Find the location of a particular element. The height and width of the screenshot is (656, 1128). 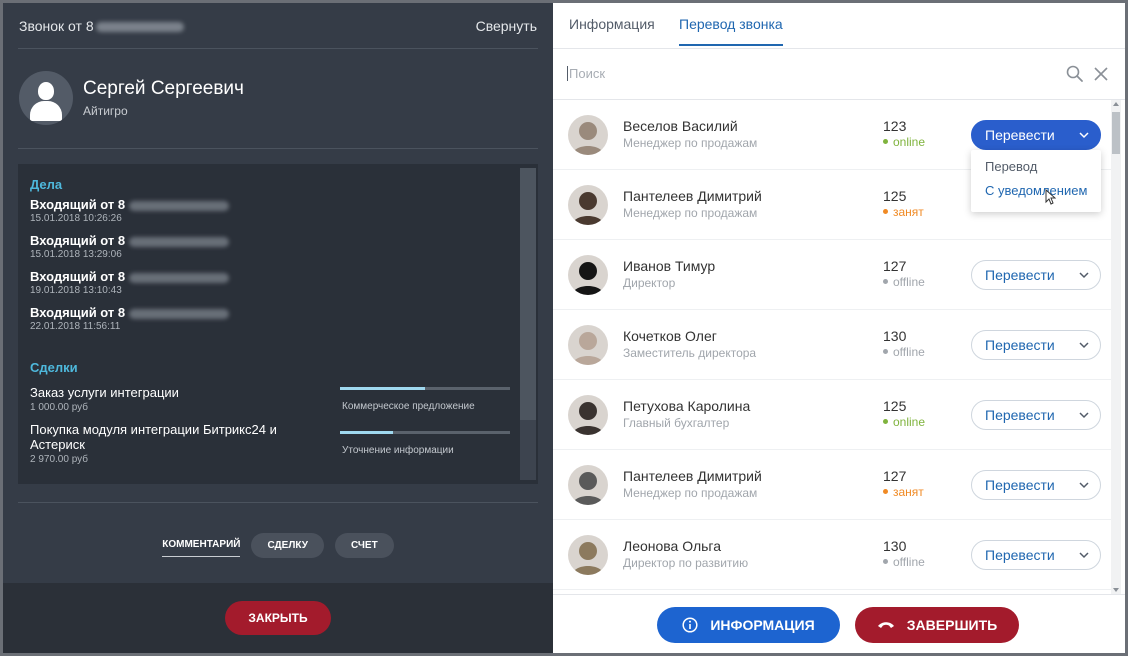

deal-price: 1 000.00 руб is located at coordinates (59, 407).